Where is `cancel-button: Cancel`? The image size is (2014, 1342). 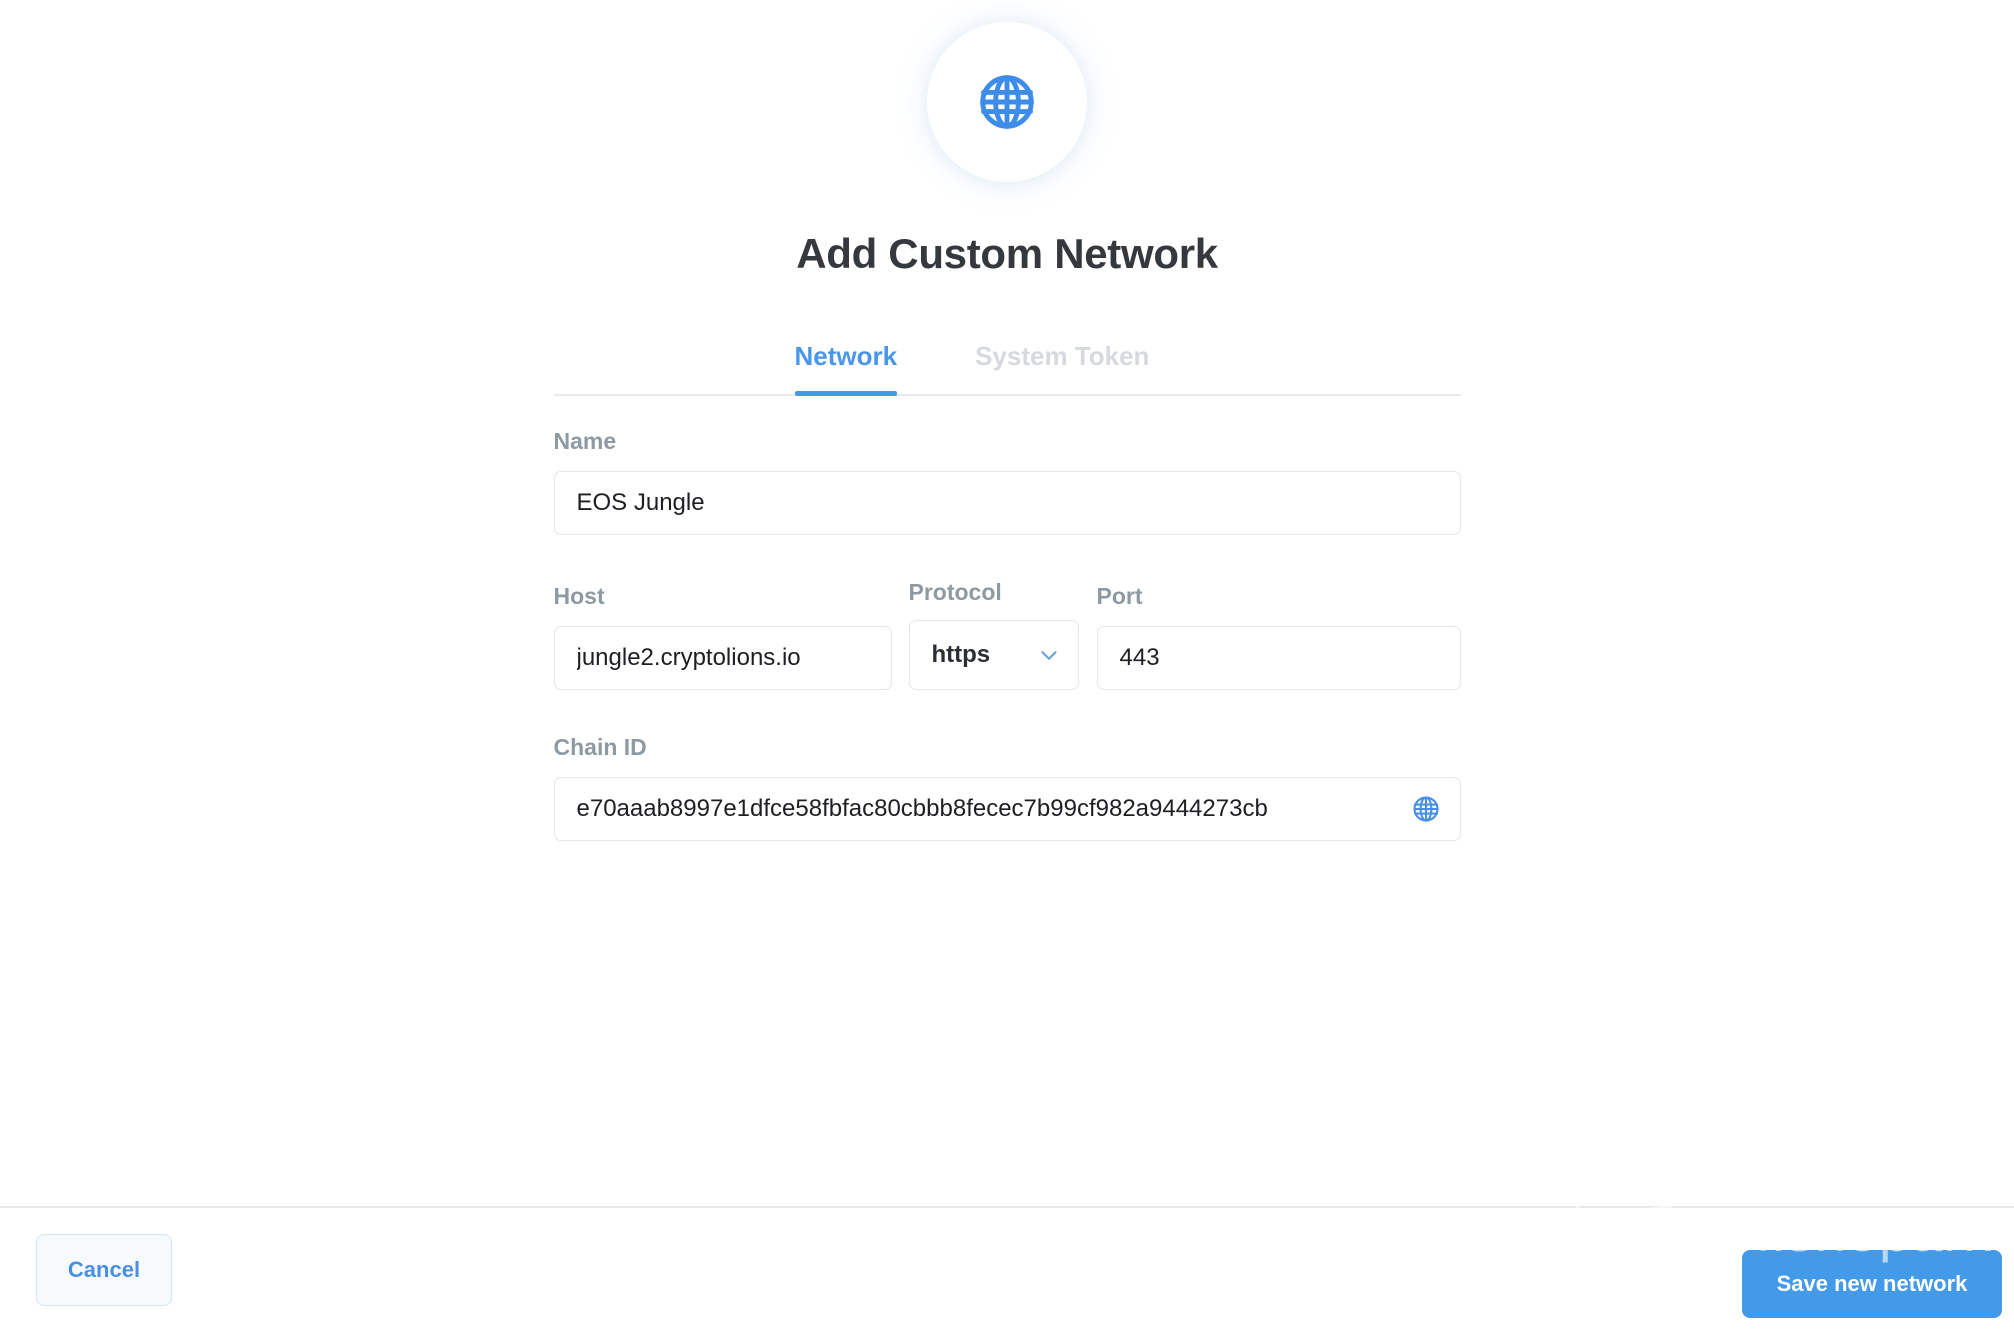 cancel-button: Cancel is located at coordinates (104, 1270).